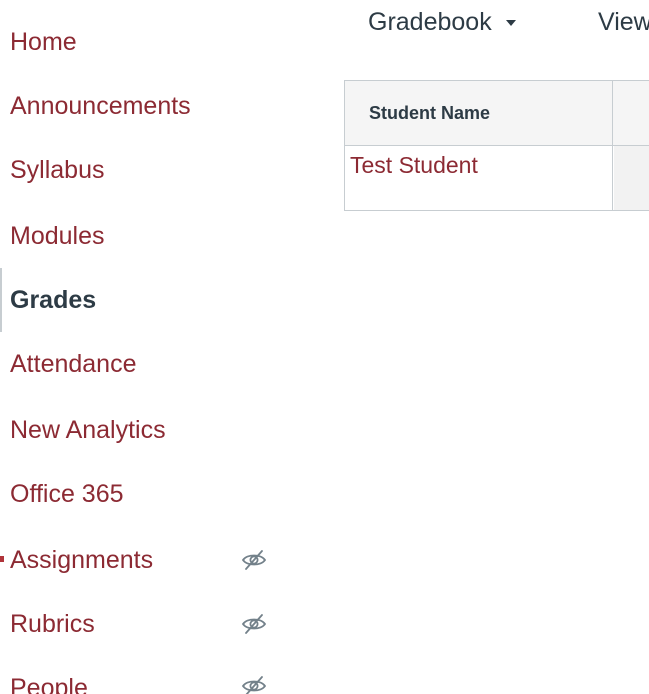 This screenshot has height=694, width=649. I want to click on sidebar-item-syllabus: Syllabus, so click(147, 170).